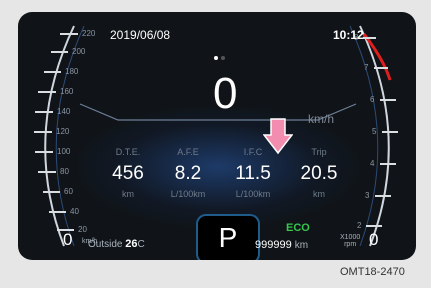 This screenshot has height=288, width=431. What do you see at coordinates (348, 35) in the screenshot?
I see `clock-display: 10:12` at bounding box center [348, 35].